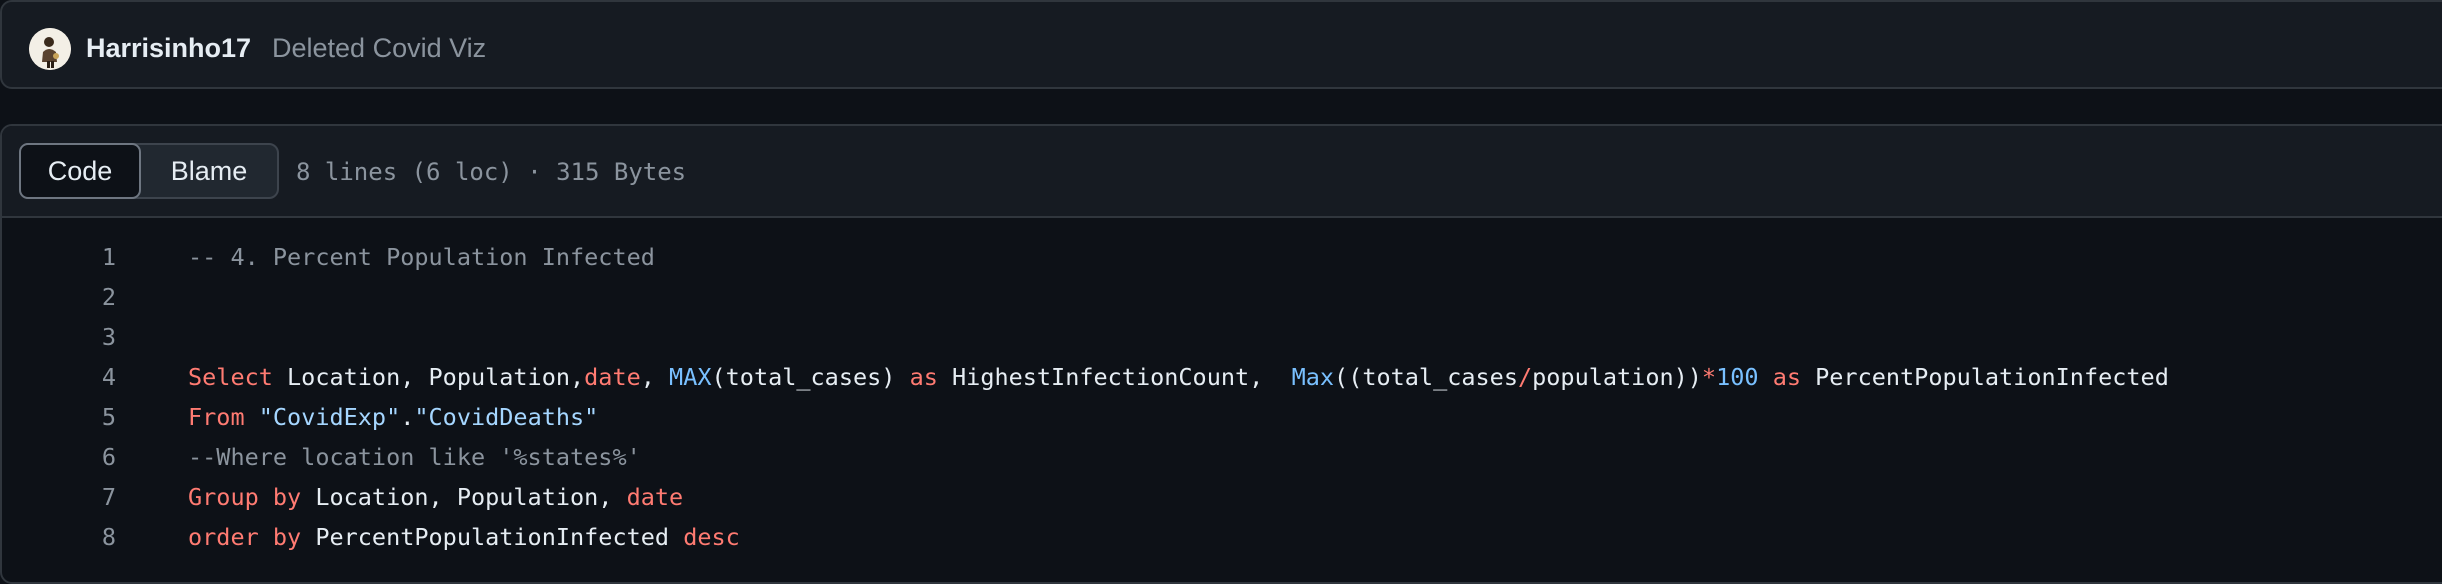 The height and width of the screenshot is (584, 2442). I want to click on code-token: From, so click(216, 417).